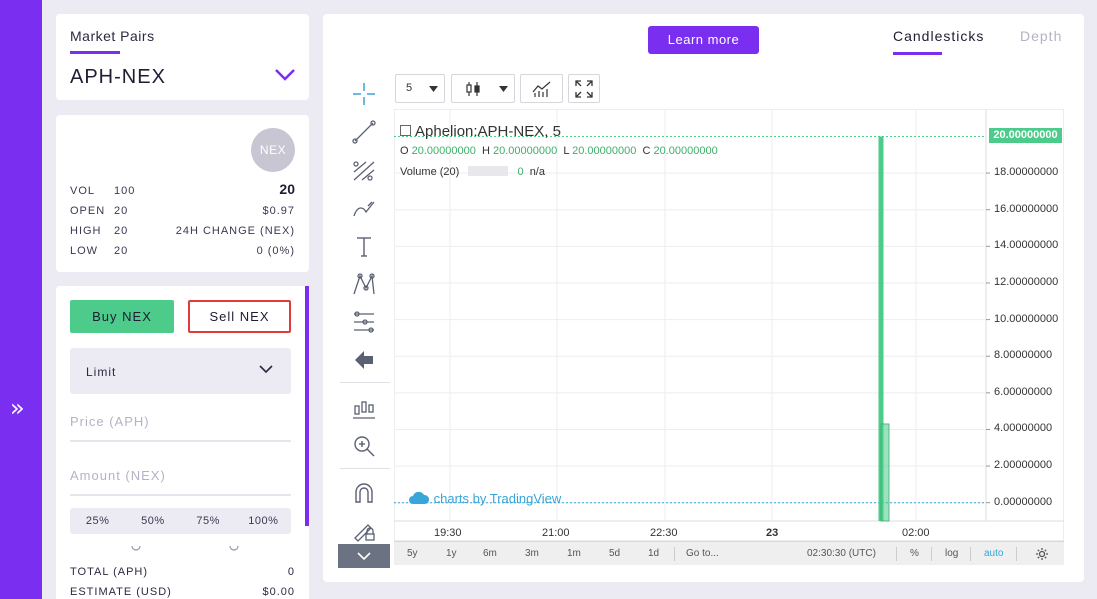 This screenshot has height=599, width=1097. Describe the element at coordinates (364, 170) in the screenshot. I see `pitchfork-icon` at that location.